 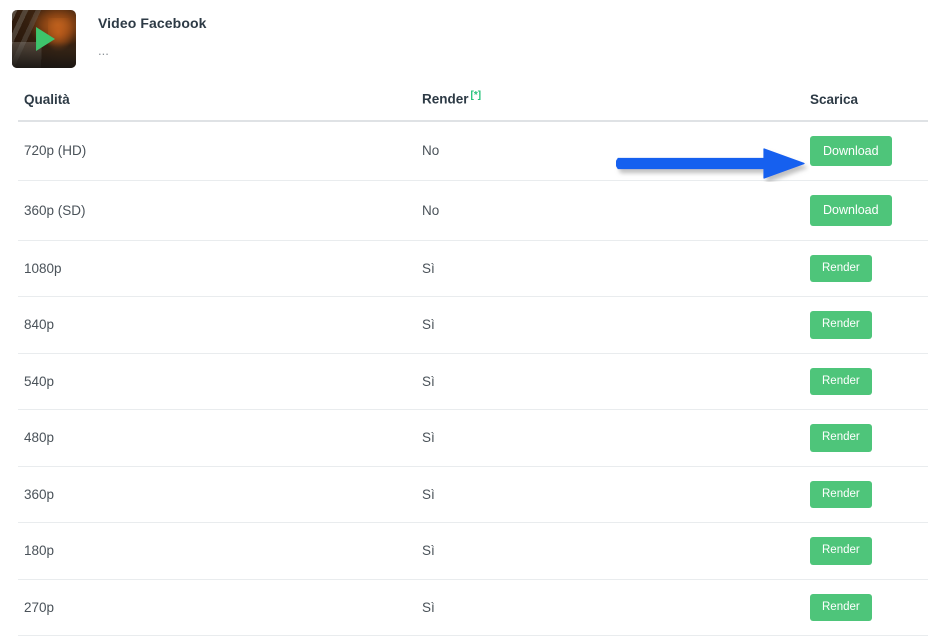 I want to click on table-row: 180p Sì Render, so click(x=473, y=551).